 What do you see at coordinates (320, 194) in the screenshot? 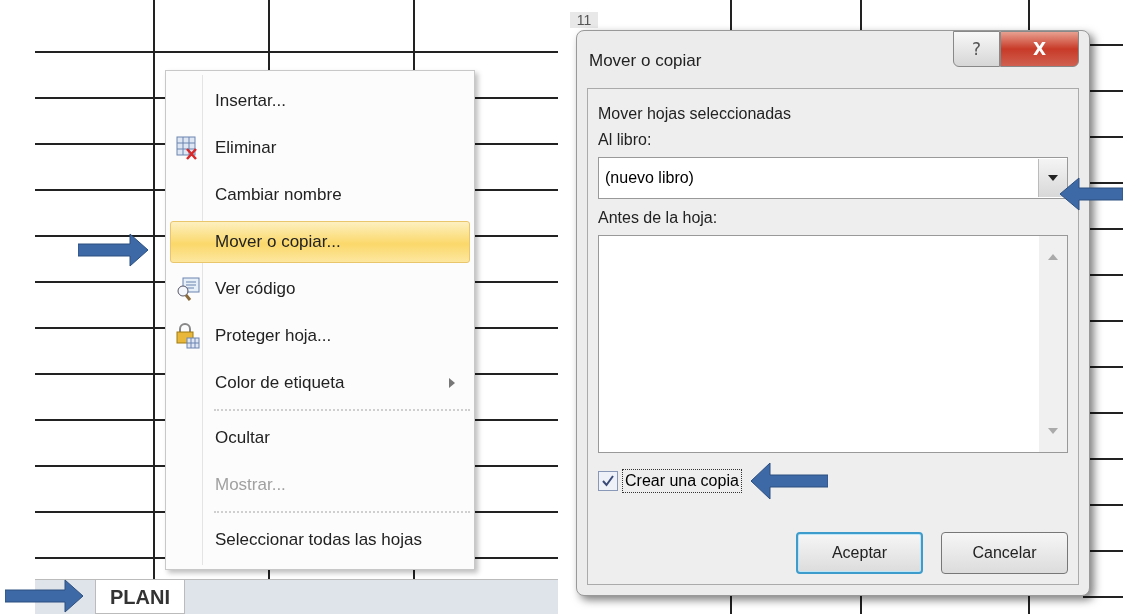
I see `menu-item: Cambiar nombre` at bounding box center [320, 194].